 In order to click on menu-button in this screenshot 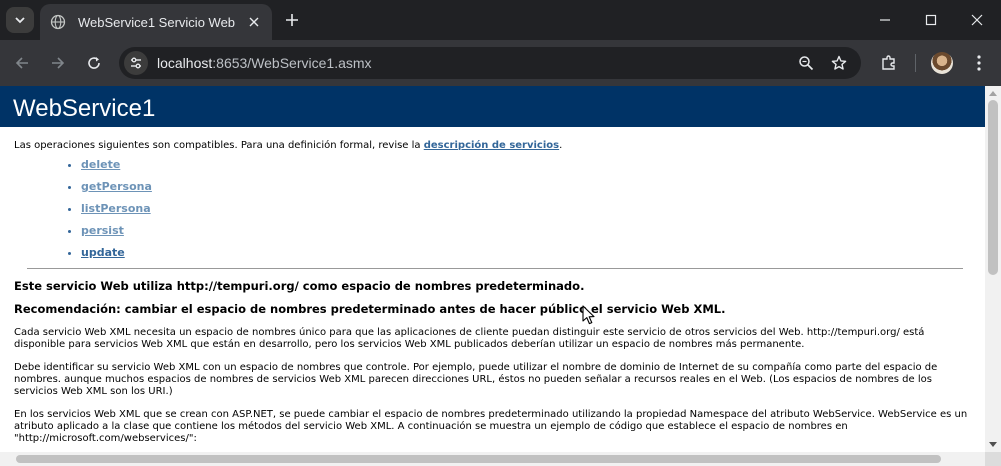, I will do `click(979, 63)`.